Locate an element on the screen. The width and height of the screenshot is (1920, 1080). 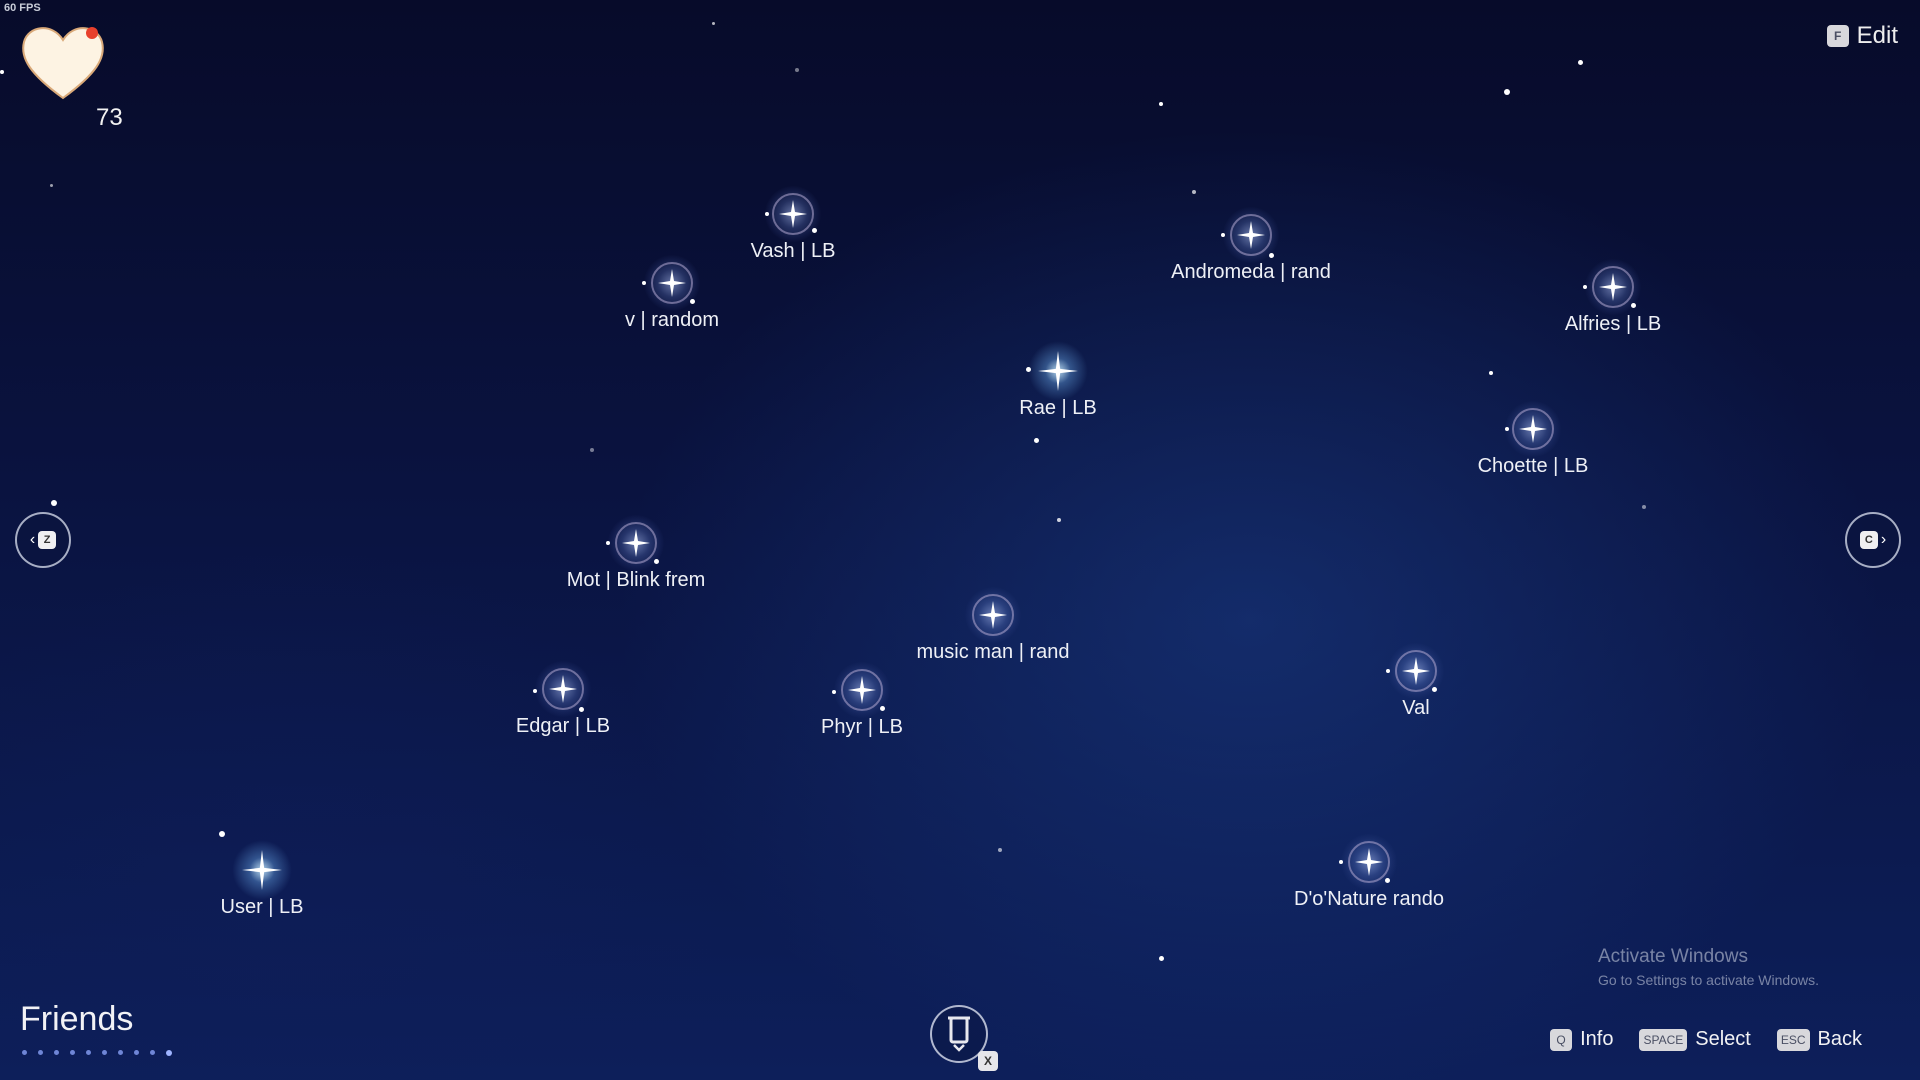
friend-name: Alfries | LB is located at coordinates (1613, 324).